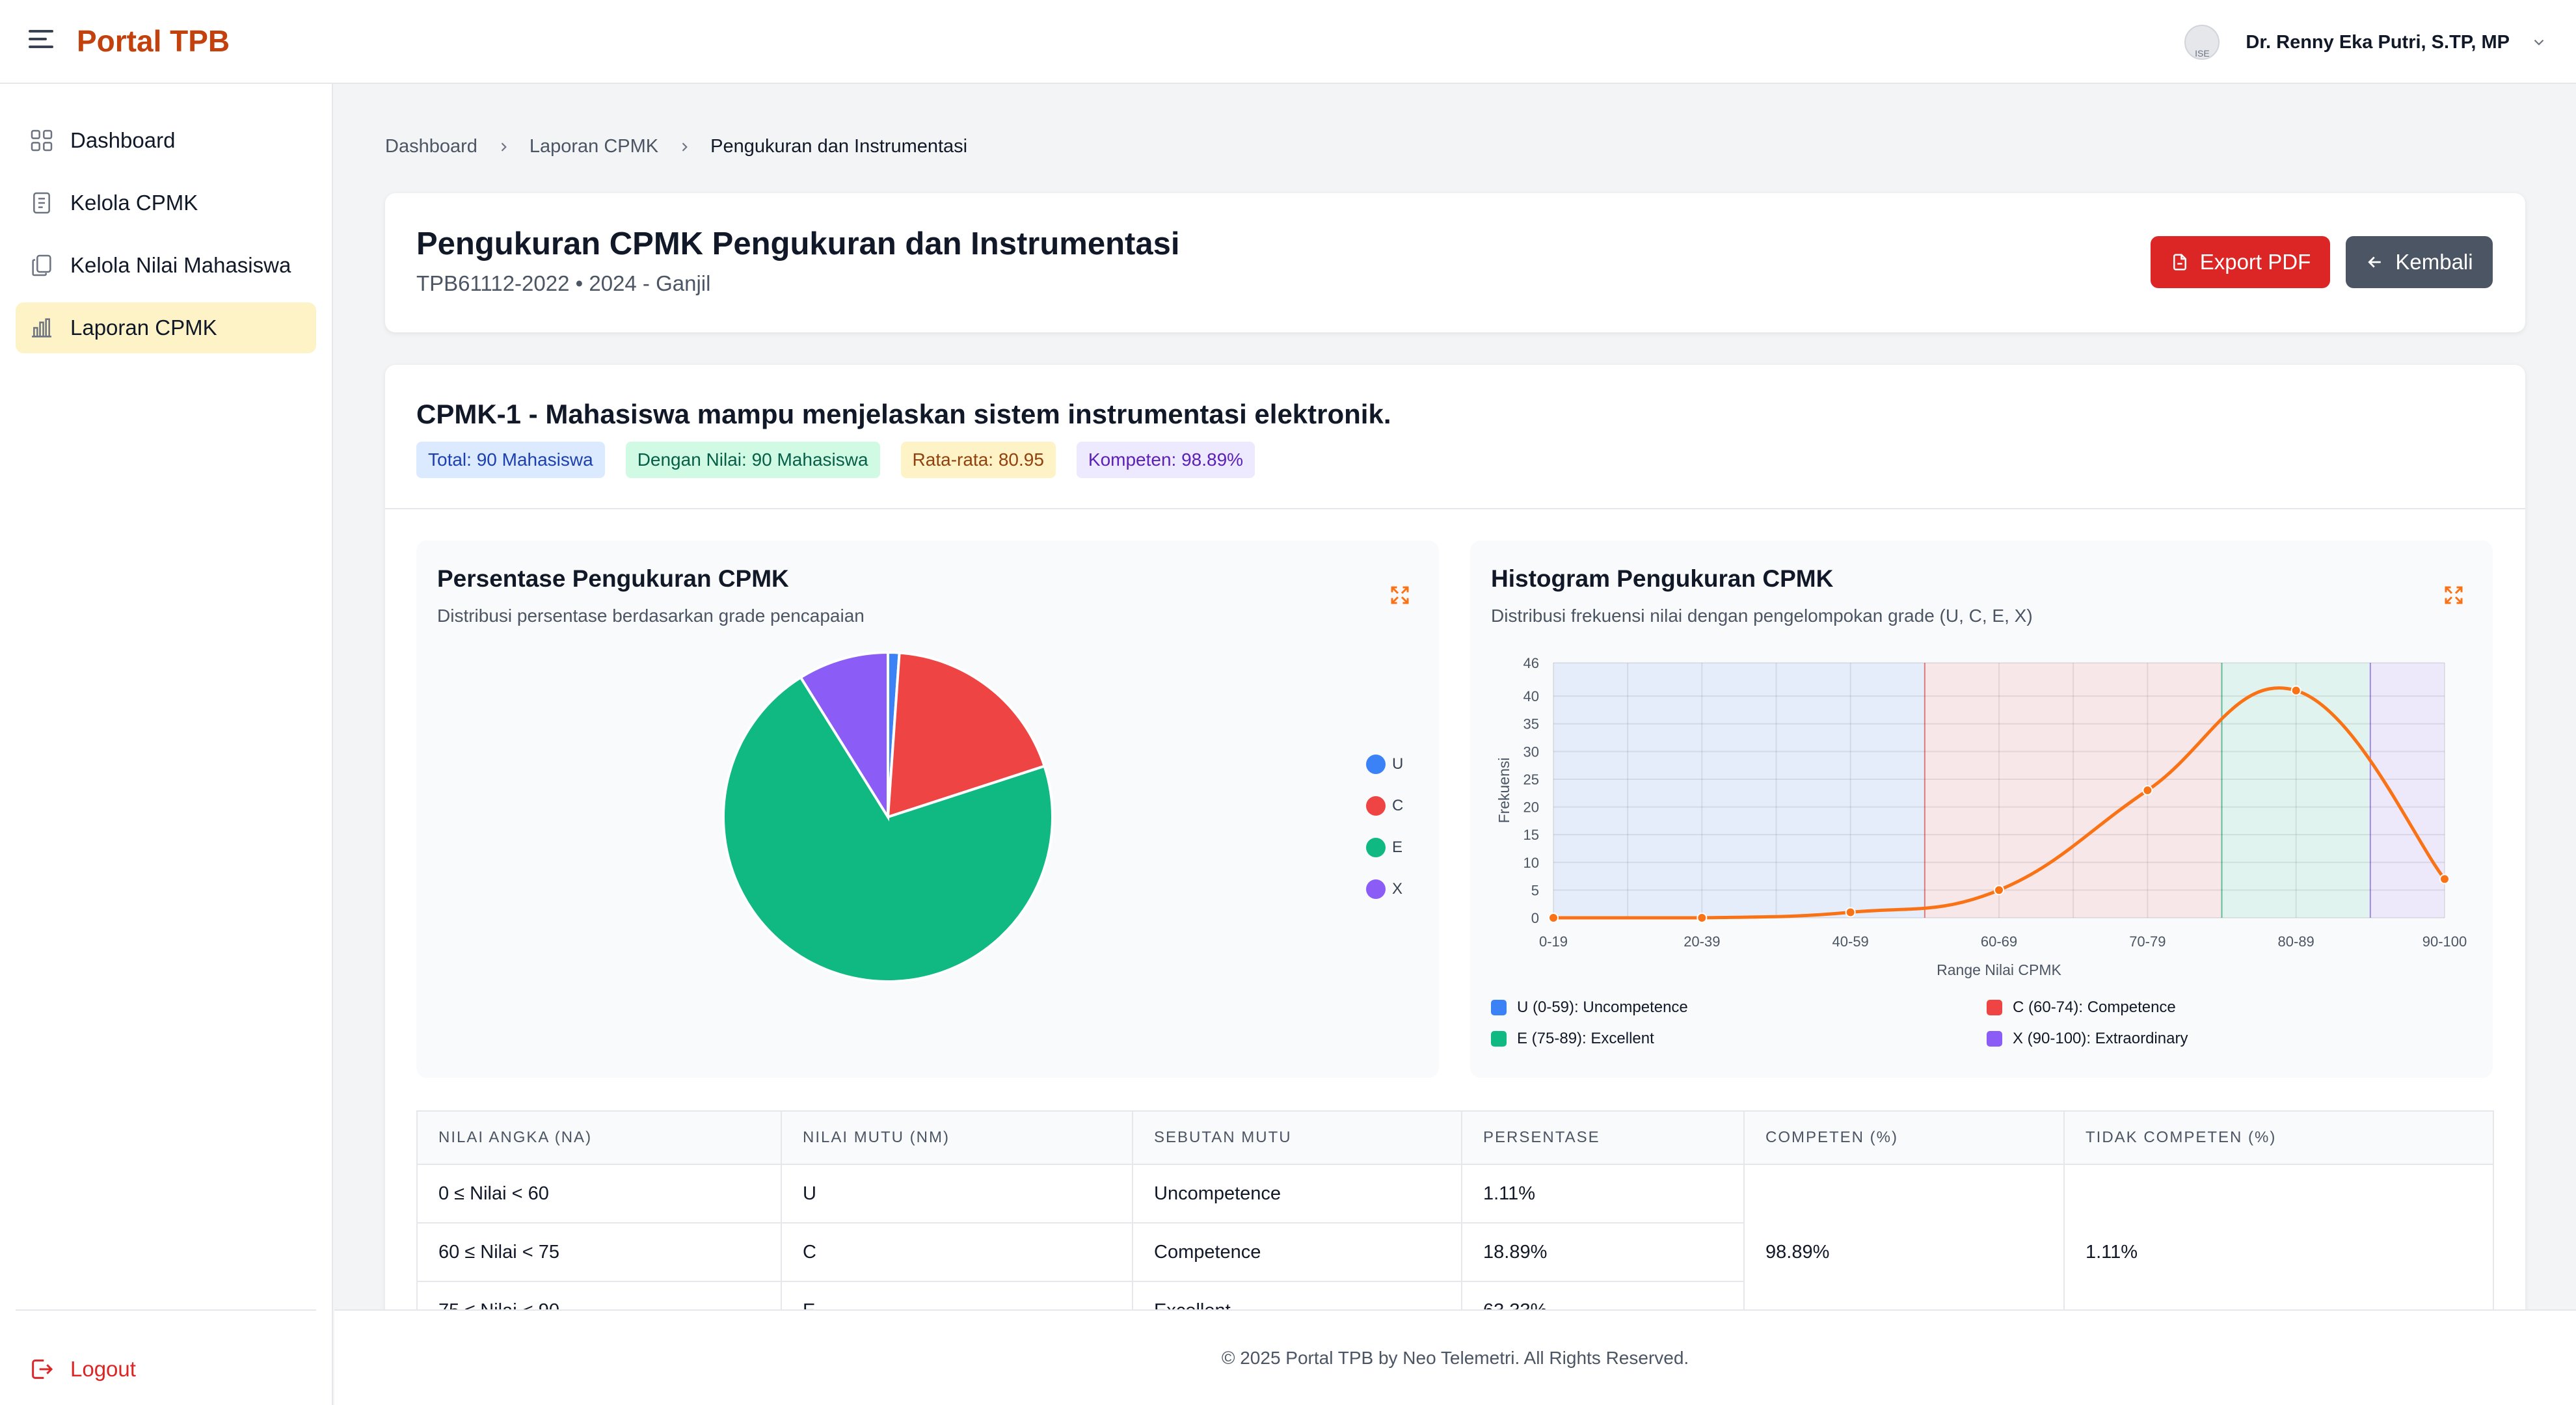 The image size is (2576, 1405). Describe the element at coordinates (42, 1369) in the screenshot. I see `logout-icon` at that location.